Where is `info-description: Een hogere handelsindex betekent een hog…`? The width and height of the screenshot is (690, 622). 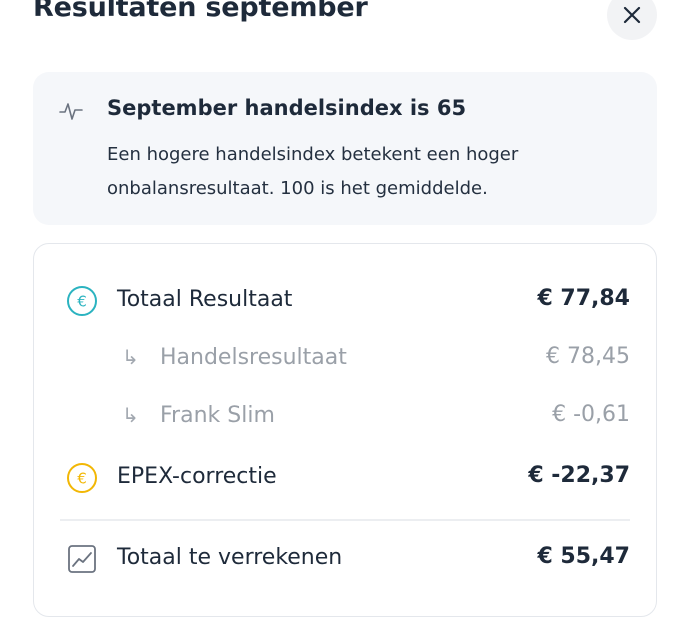 info-description: Een hogere handelsindex betekent een hog… is located at coordinates (313, 171).